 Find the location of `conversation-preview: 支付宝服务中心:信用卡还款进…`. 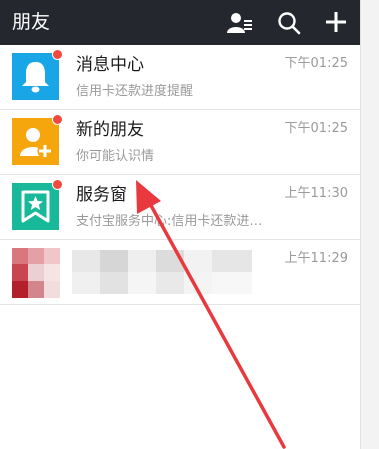

conversation-preview: 支付宝服务中心:信用卡还款进… is located at coordinates (169, 221).